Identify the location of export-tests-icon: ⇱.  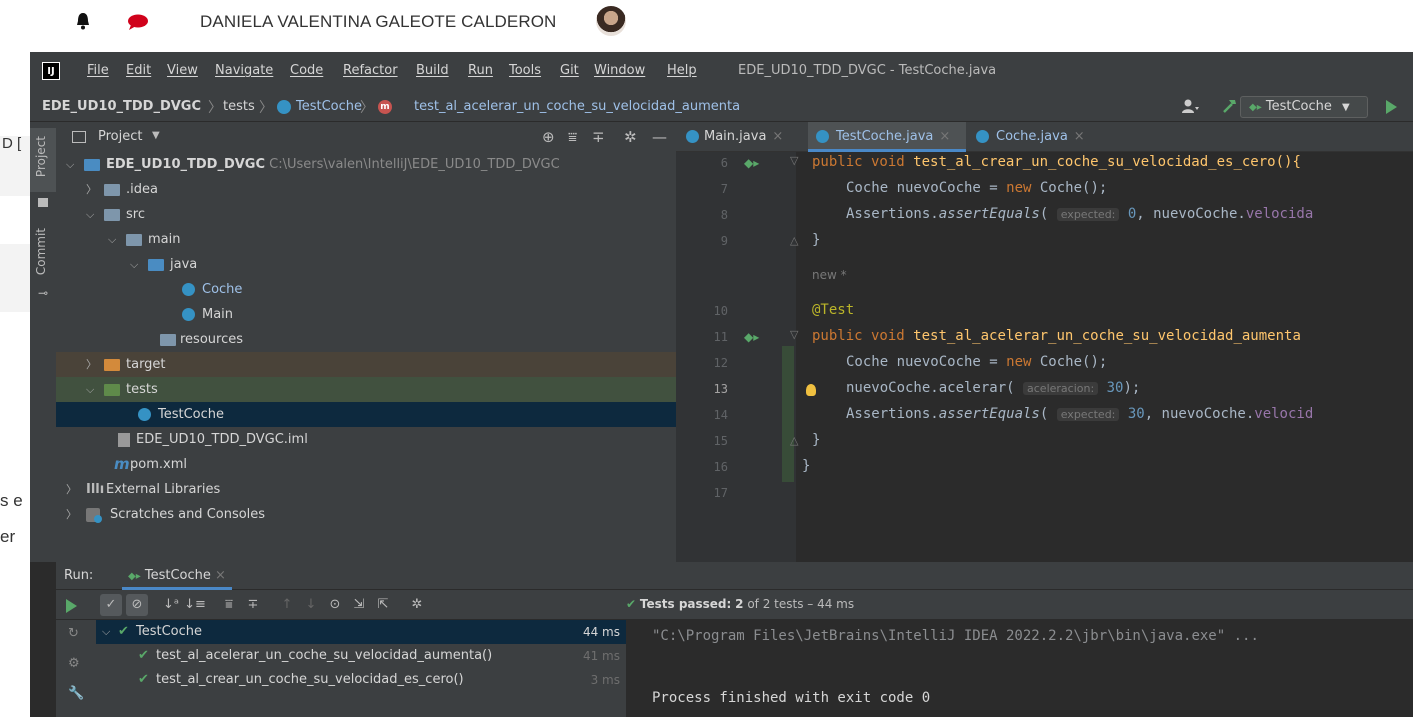
(383, 605).